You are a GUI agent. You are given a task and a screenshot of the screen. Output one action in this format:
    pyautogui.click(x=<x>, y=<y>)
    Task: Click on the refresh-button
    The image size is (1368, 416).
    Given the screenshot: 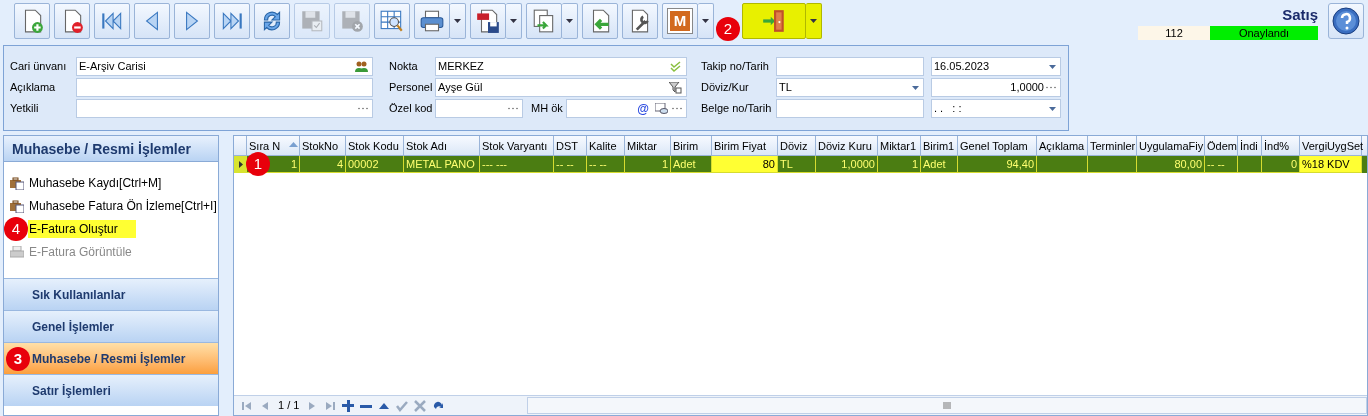 What is the action you would take?
    pyautogui.click(x=272, y=21)
    